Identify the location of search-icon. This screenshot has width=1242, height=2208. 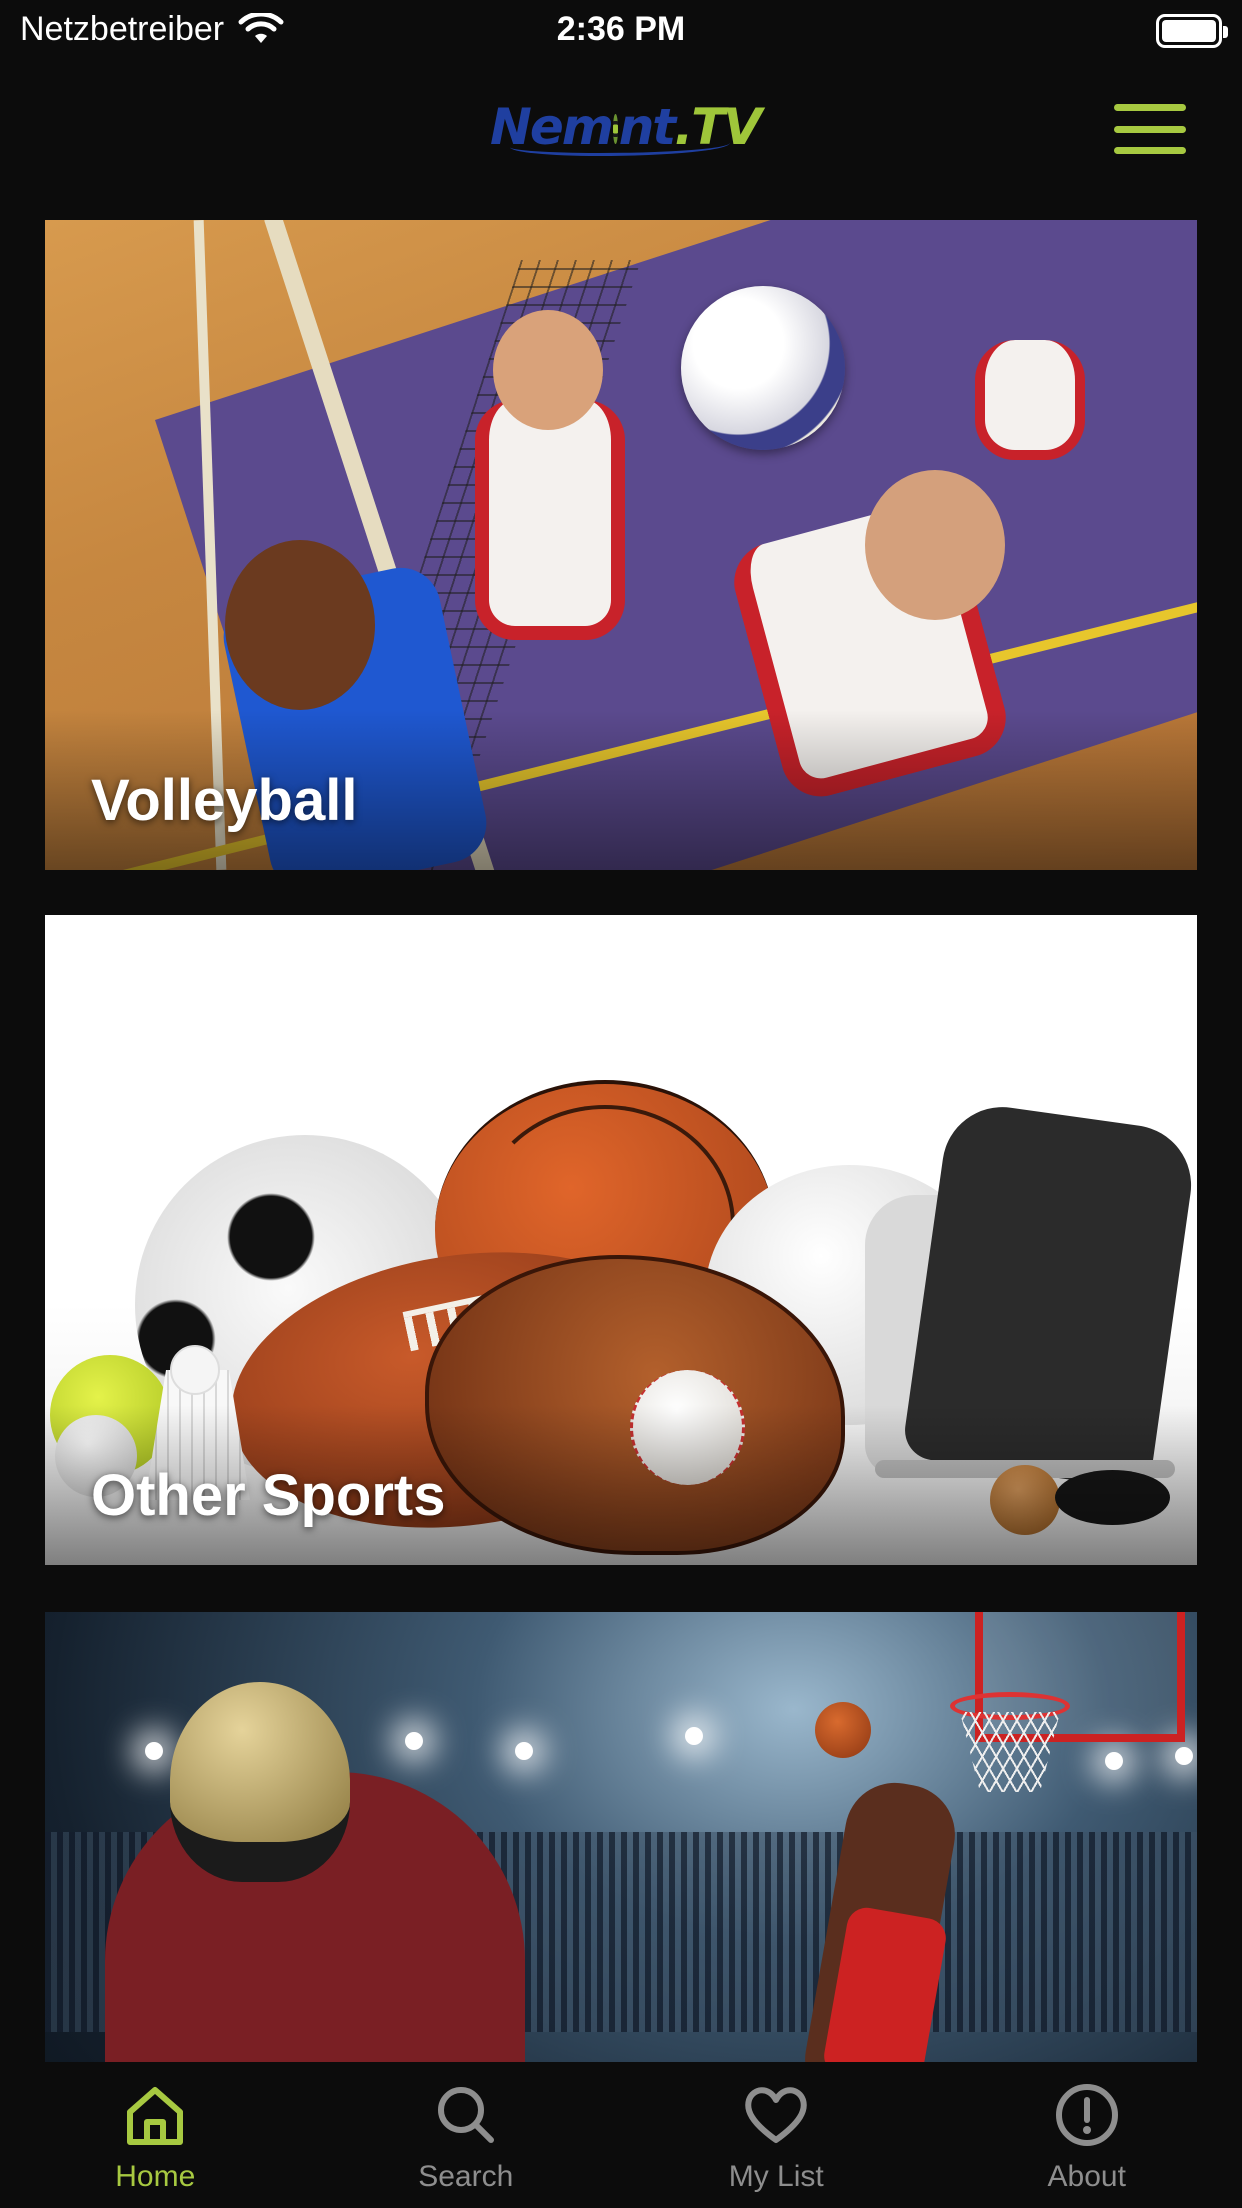
(465, 2115).